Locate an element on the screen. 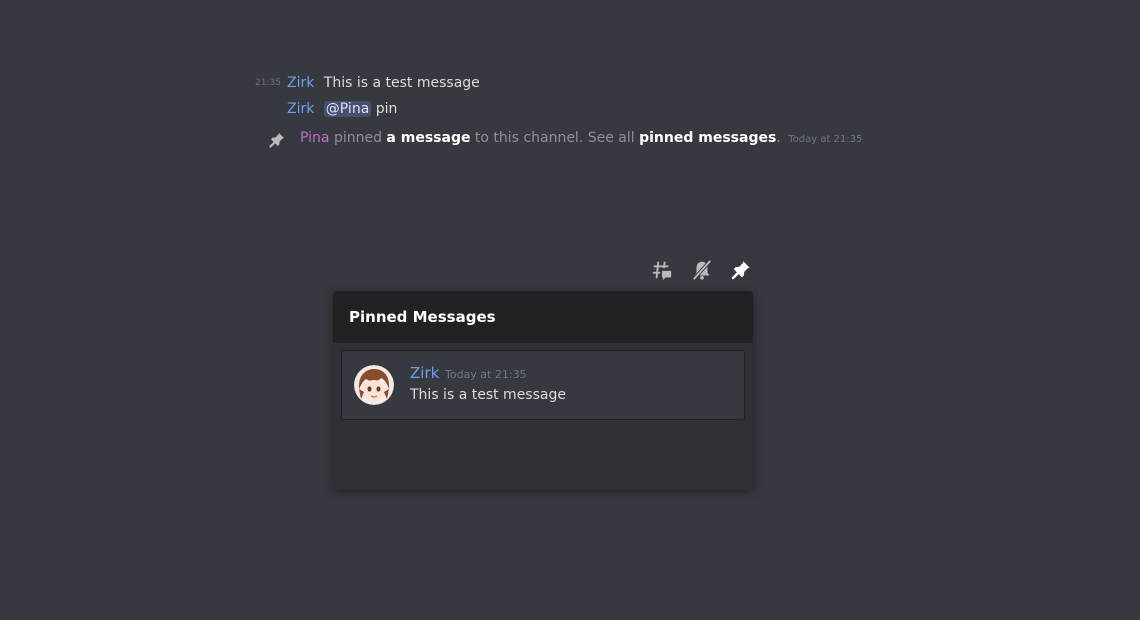  avatar is located at coordinates (374, 385).